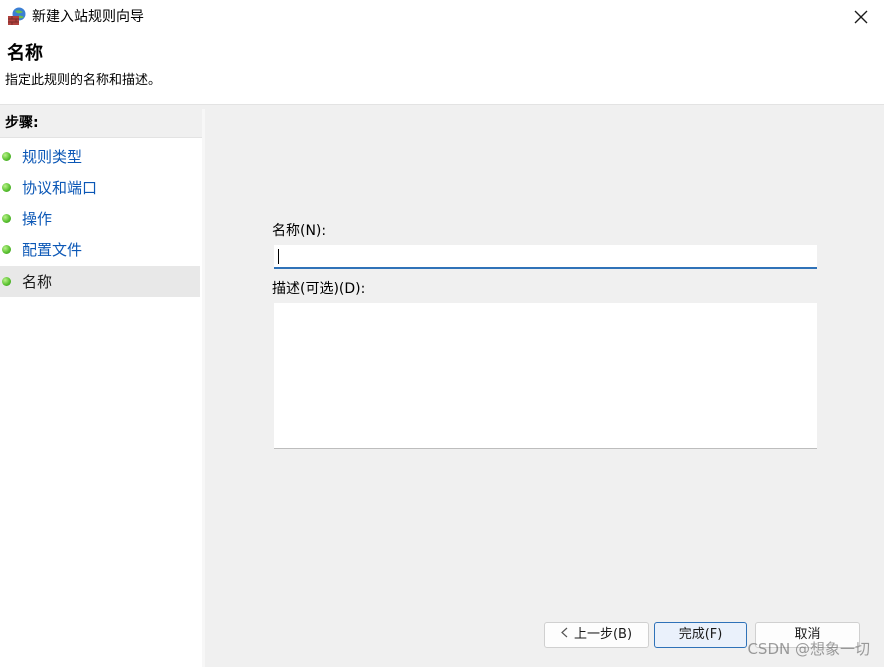  Describe the element at coordinates (545, 376) in the screenshot. I see `description-textarea` at that location.